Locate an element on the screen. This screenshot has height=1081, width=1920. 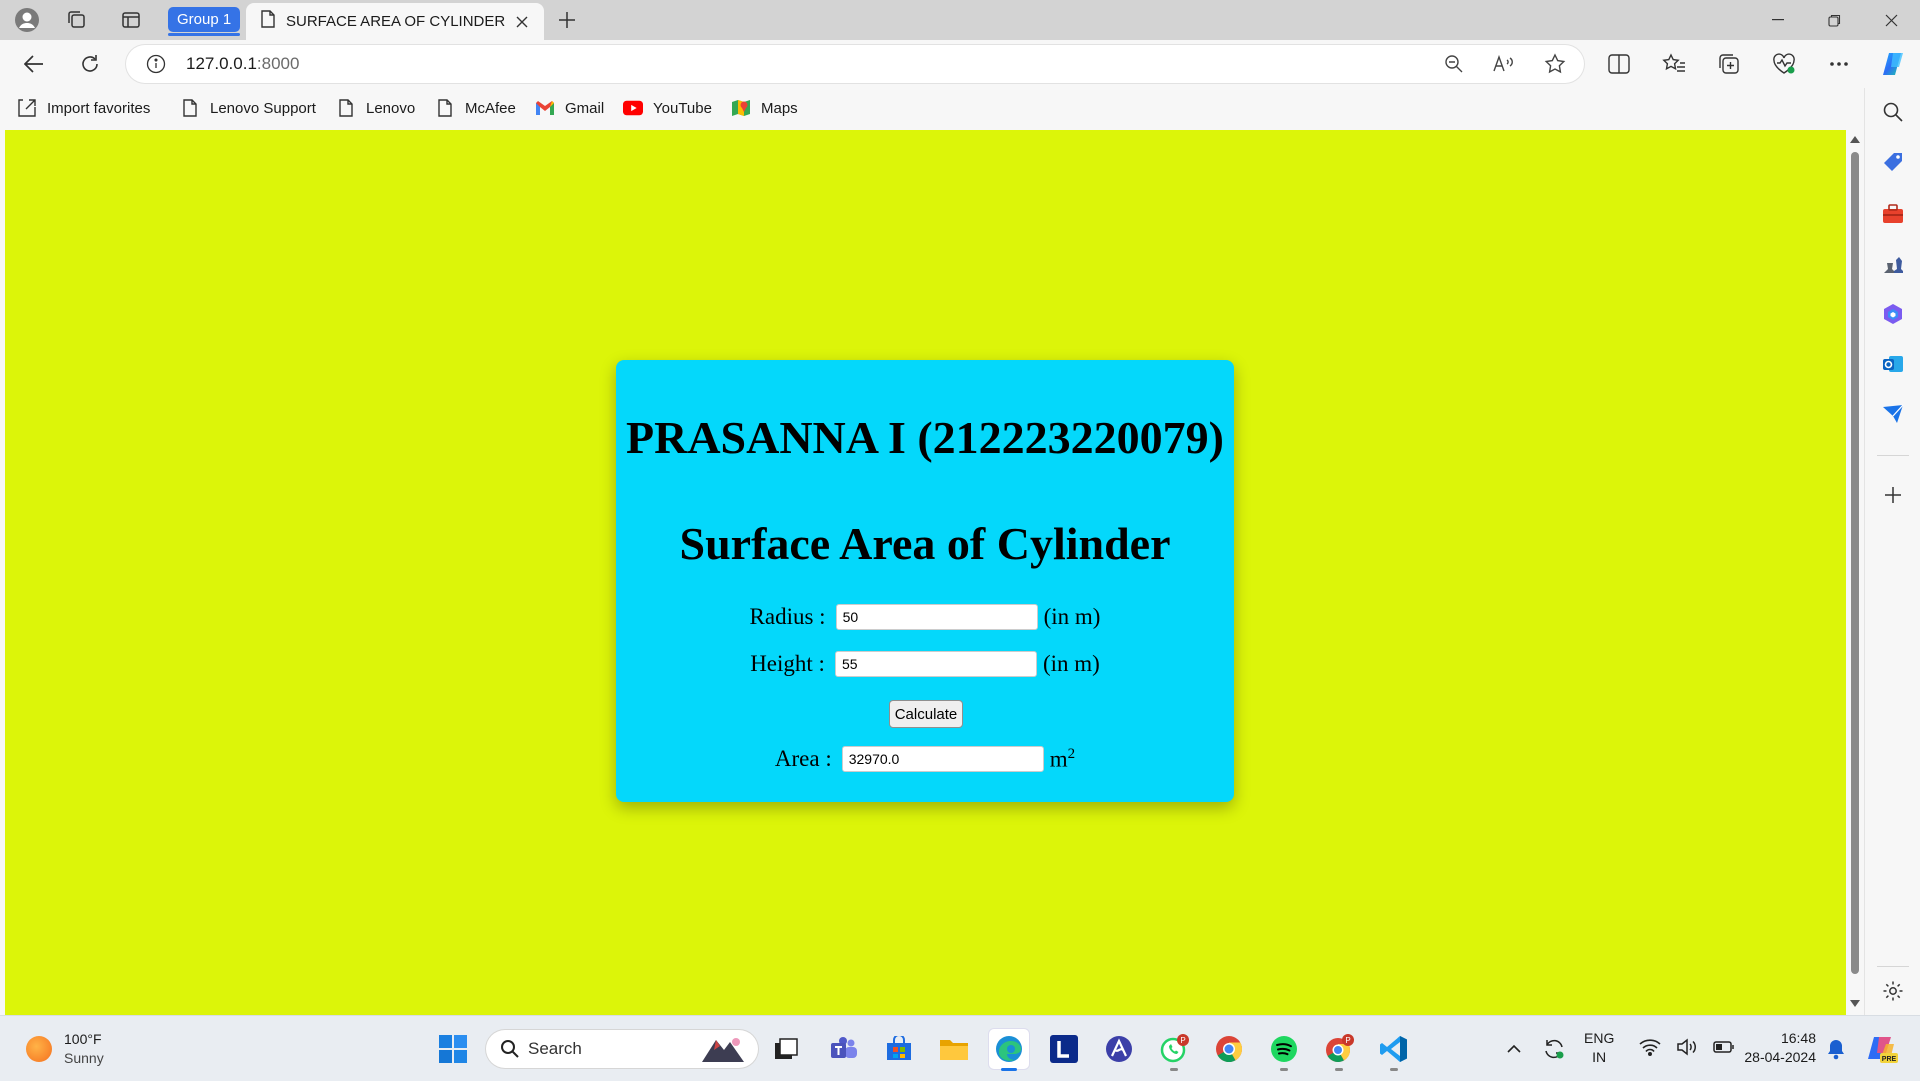
tab-group-chip: Group 1 is located at coordinates (204, 21).